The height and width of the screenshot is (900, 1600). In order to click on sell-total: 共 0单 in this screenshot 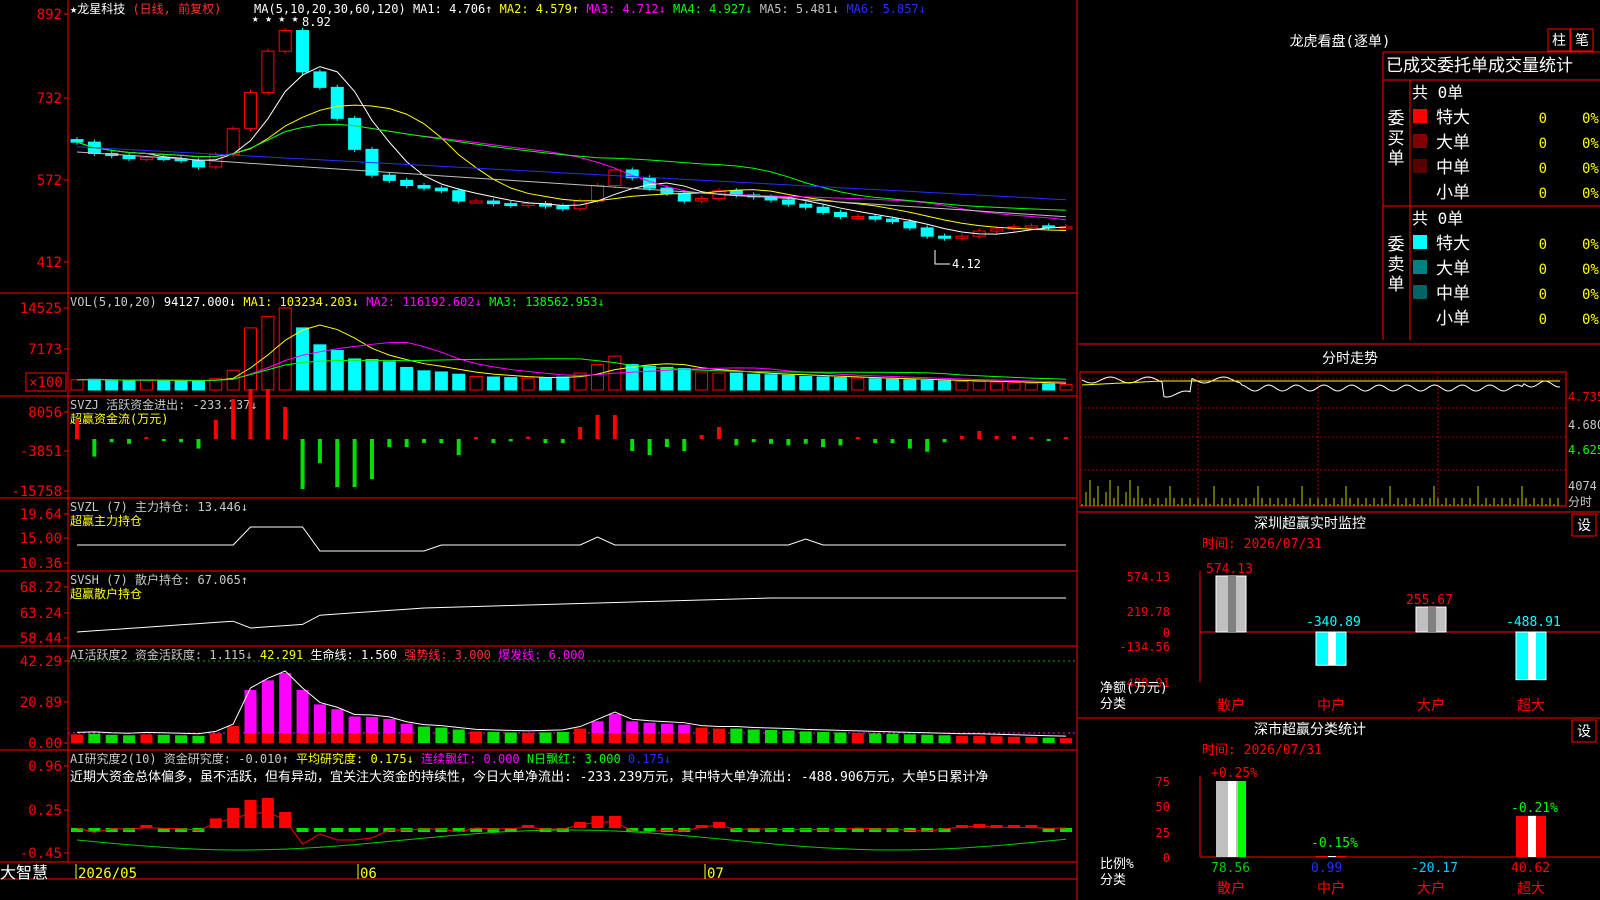, I will do `click(1437, 218)`.